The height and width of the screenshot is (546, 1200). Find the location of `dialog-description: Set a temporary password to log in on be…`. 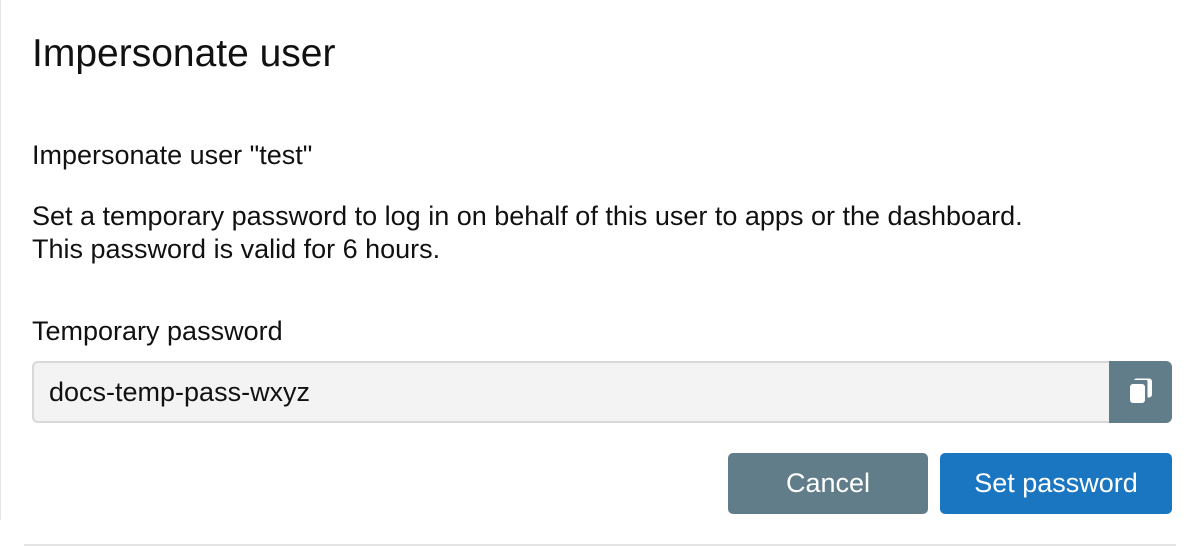

dialog-description: Set a temporary password to log in on be… is located at coordinates (527, 233).